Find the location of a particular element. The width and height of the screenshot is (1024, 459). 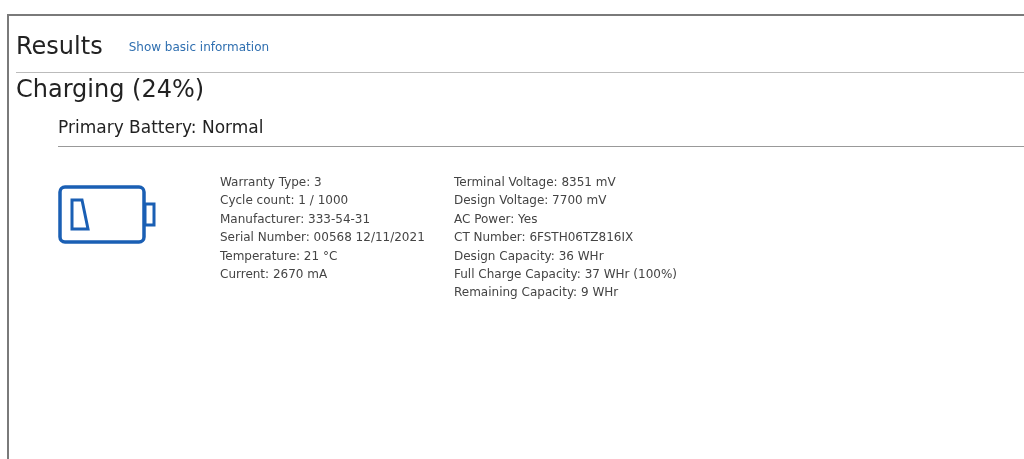

page-title: Results is located at coordinates (59, 46).